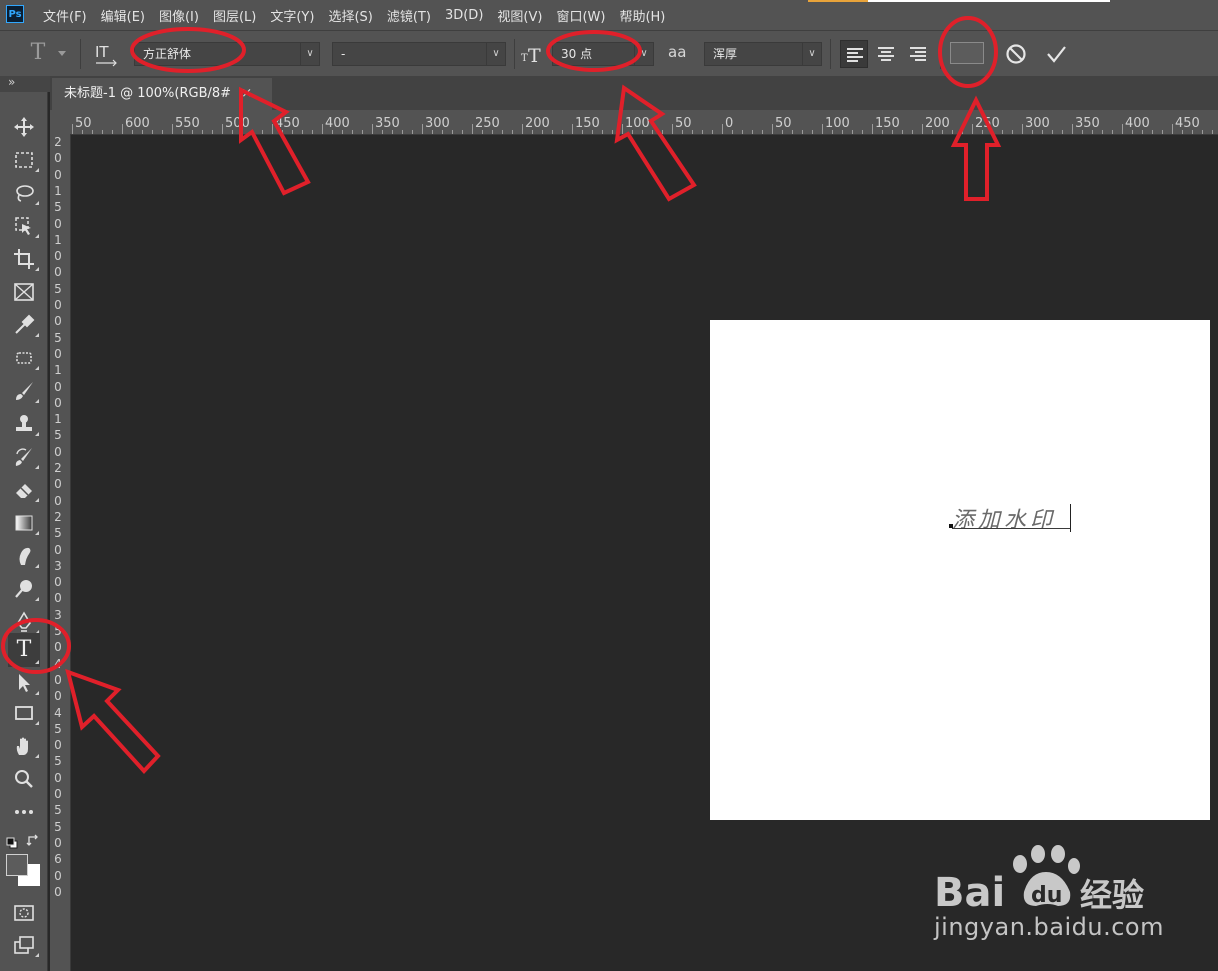  Describe the element at coordinates (17, 865) in the screenshot. I see `foreground-color-swatch` at that location.